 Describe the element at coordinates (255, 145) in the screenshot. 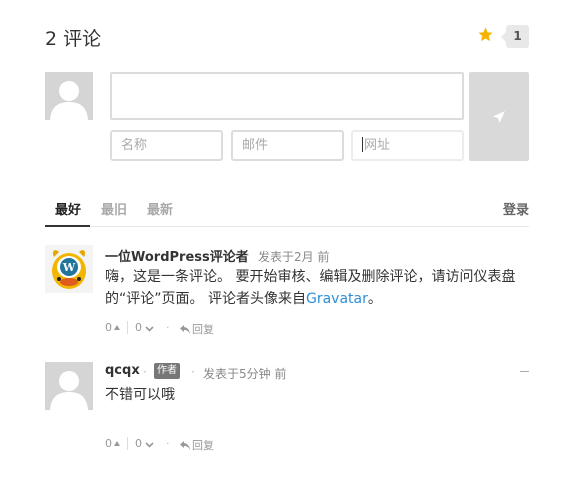

I see `email-placeholder: 邮件` at that location.